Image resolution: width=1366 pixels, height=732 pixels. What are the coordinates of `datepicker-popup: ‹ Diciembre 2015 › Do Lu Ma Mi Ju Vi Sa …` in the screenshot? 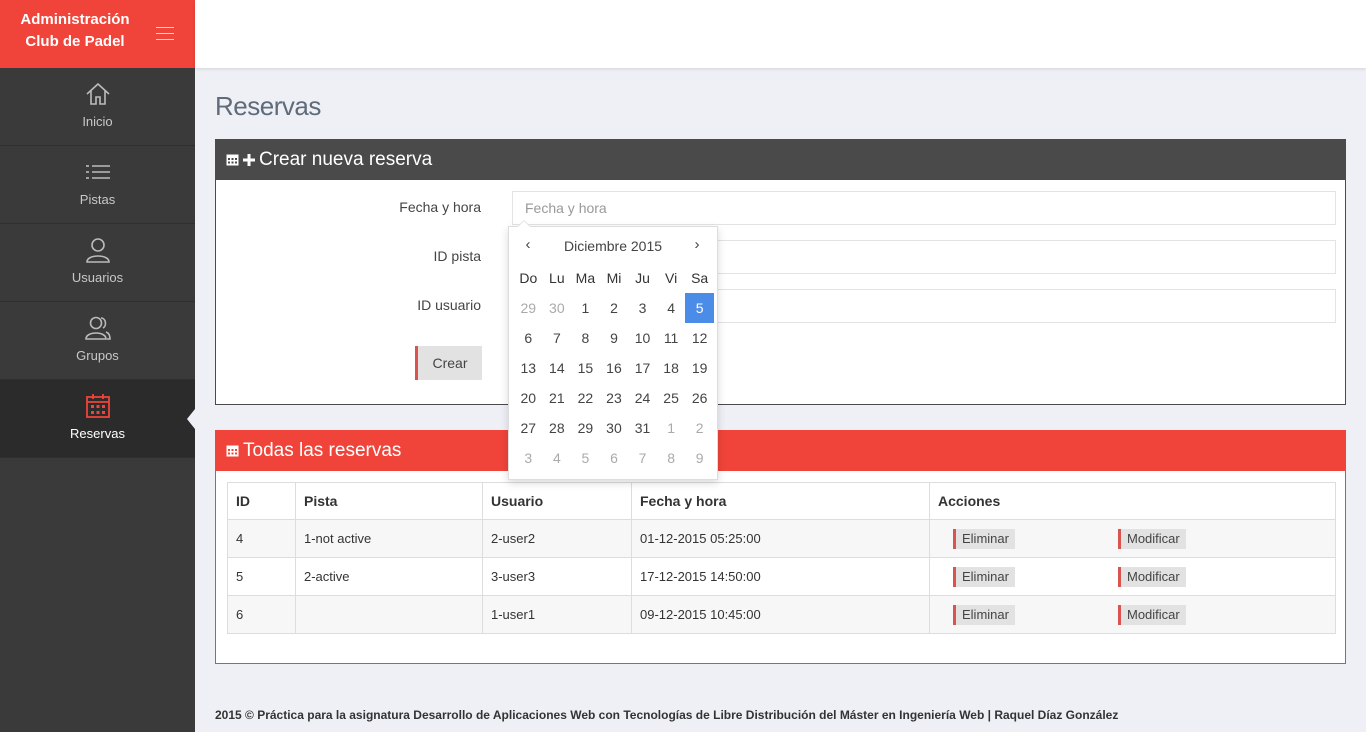 It's located at (613, 350).